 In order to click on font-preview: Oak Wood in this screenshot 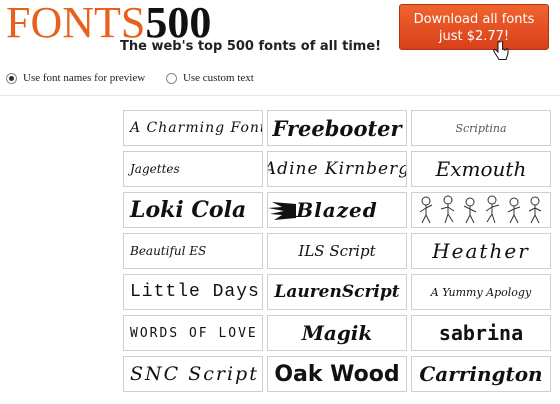, I will do `click(337, 374)`.